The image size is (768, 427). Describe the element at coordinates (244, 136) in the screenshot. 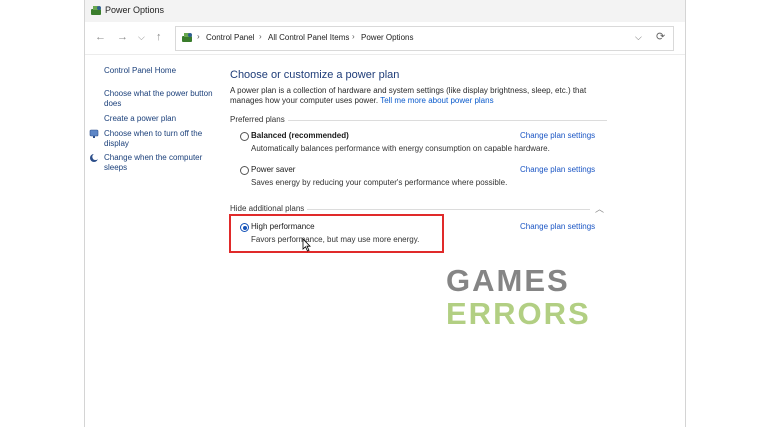

I see `radio-balanced` at that location.